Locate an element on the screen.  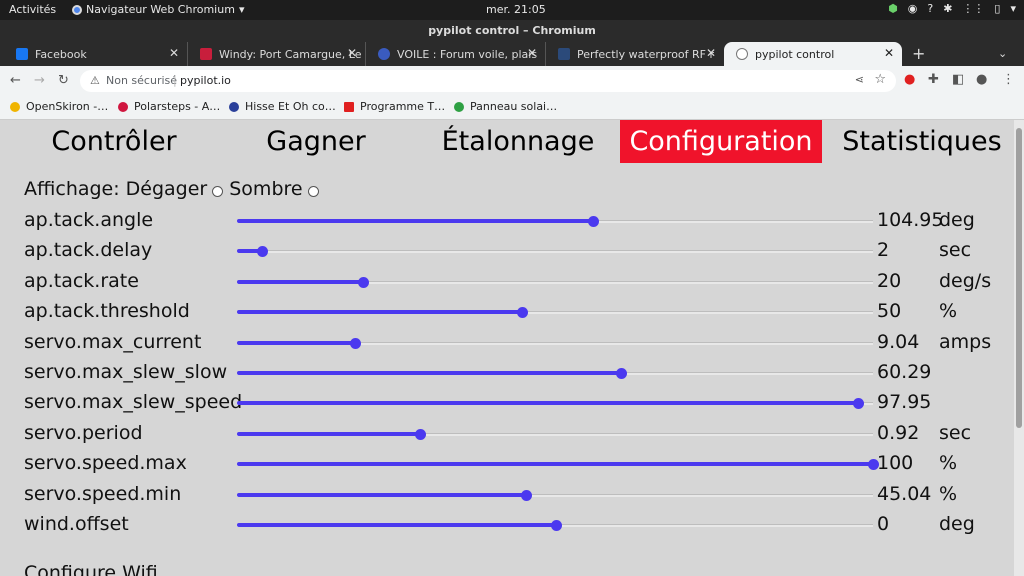
setting-row: ap.tack.rate 20 deg/s is located at coordinates (507, 282).